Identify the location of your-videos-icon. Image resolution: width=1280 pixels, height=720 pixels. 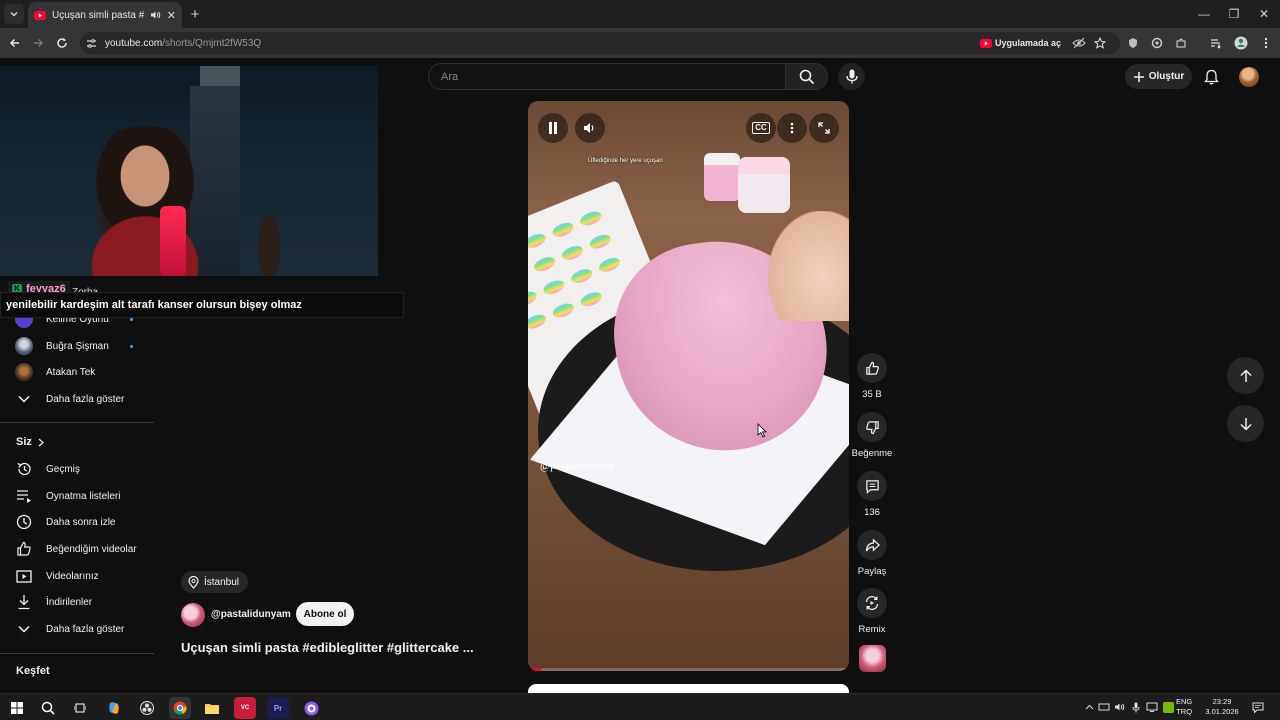
(24, 576).